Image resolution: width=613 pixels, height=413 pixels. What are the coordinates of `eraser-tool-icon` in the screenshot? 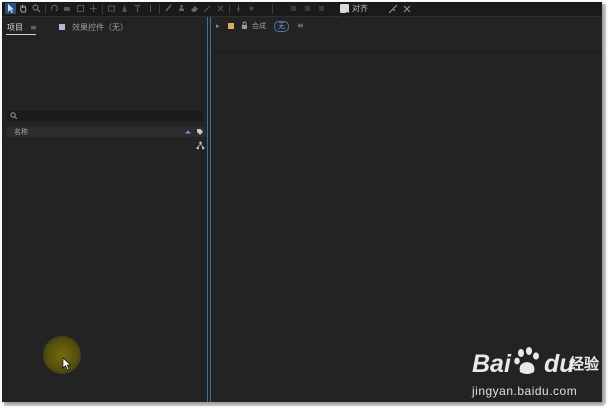 It's located at (194, 8).